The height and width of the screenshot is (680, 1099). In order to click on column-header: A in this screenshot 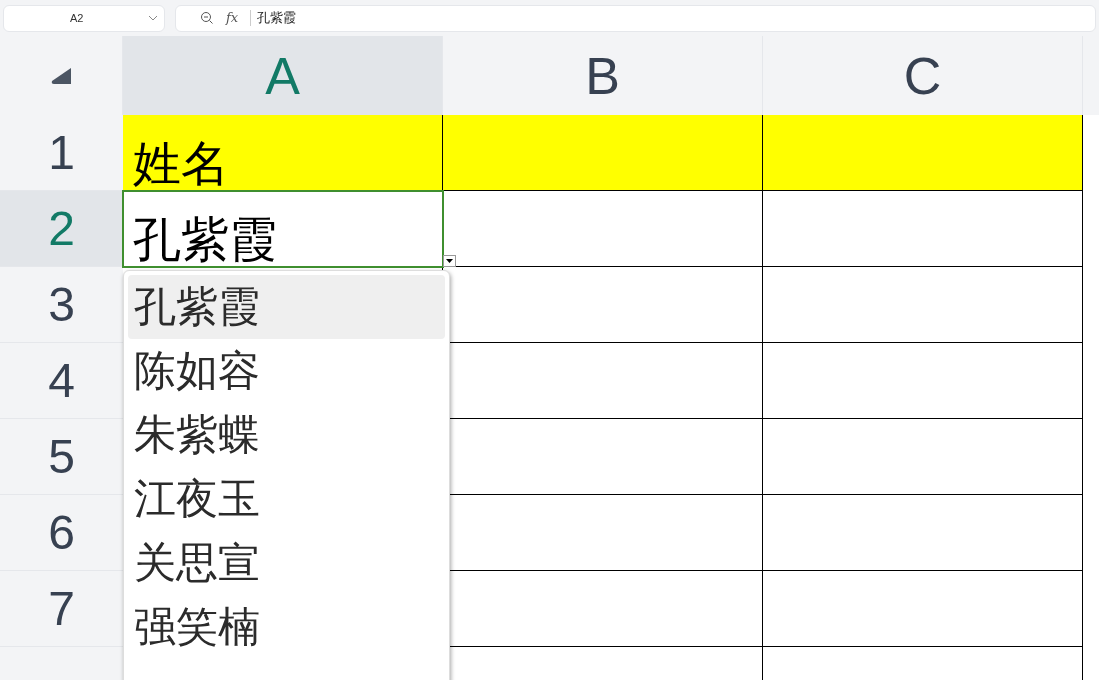, I will do `click(283, 75)`.